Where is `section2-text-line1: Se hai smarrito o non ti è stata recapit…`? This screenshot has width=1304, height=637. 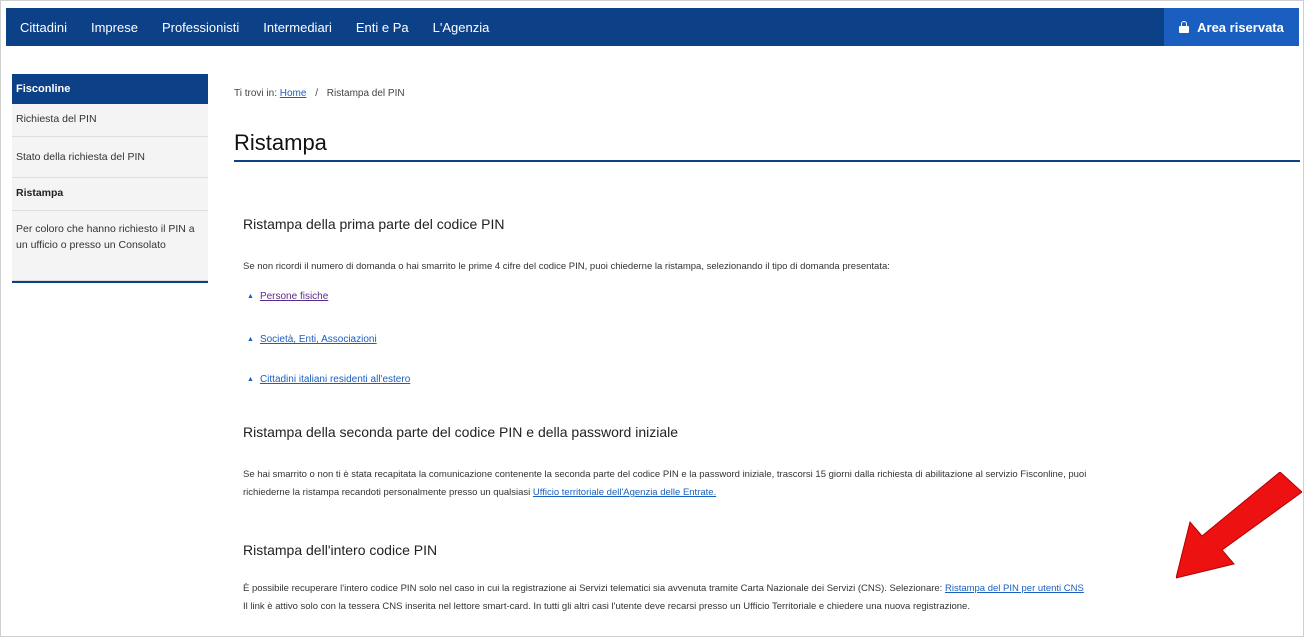 section2-text-line1: Se hai smarrito o non ti è stata recapit… is located at coordinates (665, 474).